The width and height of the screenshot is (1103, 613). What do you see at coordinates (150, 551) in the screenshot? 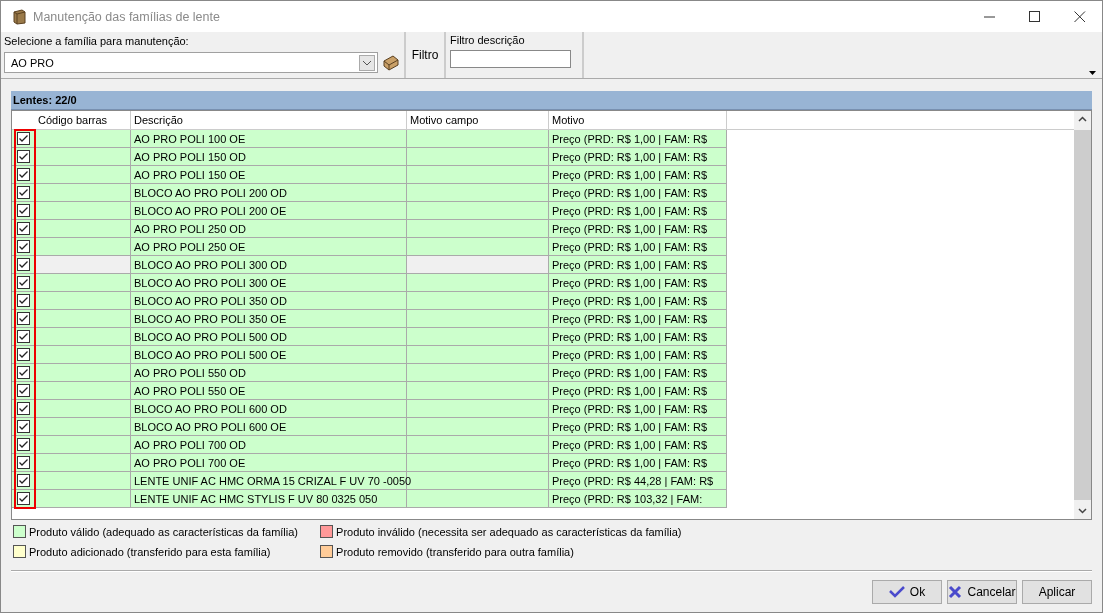
I see `legend-label: Produto adicionado (transferido para esta família)` at bounding box center [150, 551].